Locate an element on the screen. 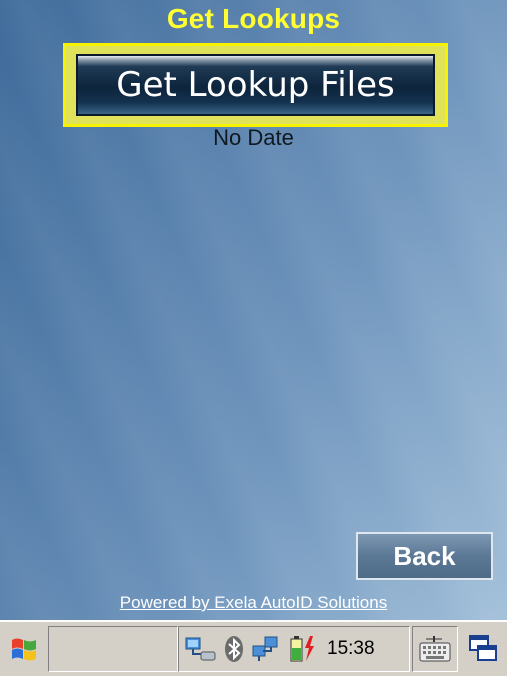  window-switch-icon is located at coordinates (483, 649).